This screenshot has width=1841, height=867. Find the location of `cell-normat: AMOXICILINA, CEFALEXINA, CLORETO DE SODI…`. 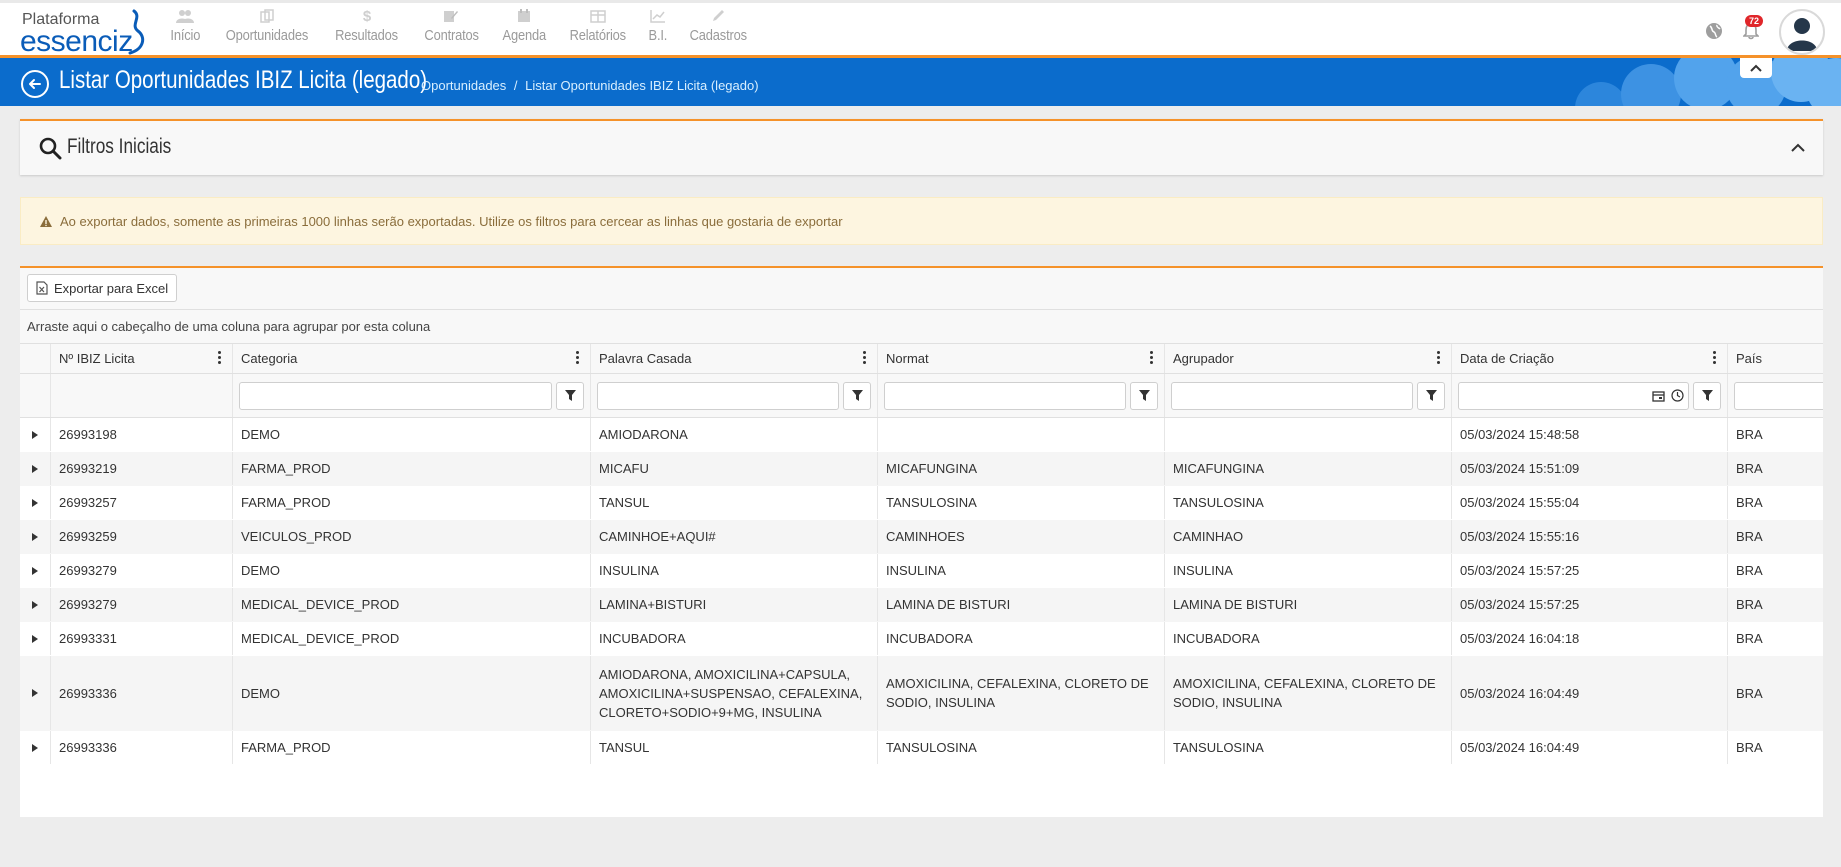

cell-normat: AMOXICILINA, CEFALEXINA, CLORETO DE SODI… is located at coordinates (1021, 693).